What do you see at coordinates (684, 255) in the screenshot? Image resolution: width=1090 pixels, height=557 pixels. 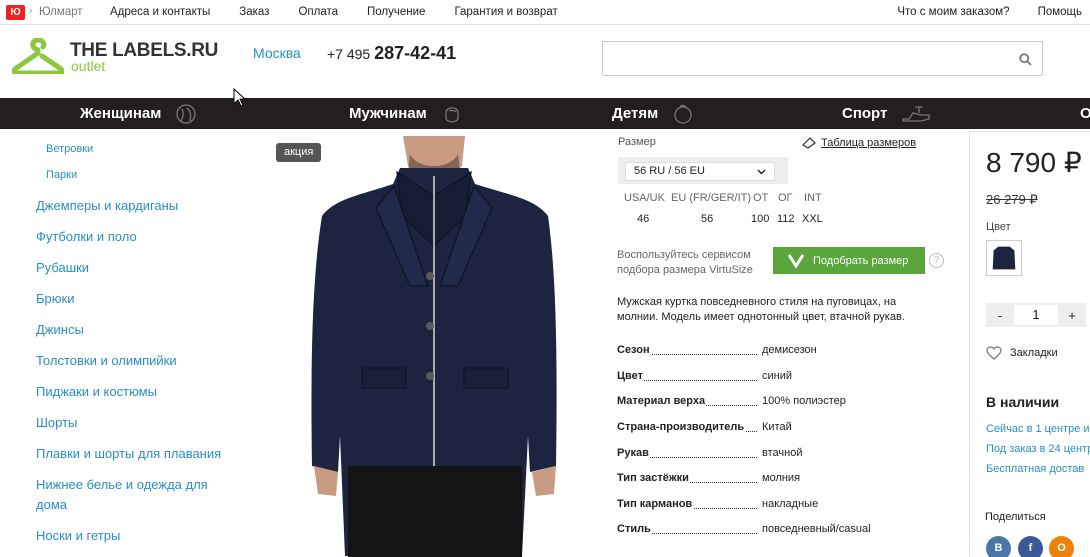 I see `virtusize-text-line1: Воспользуйтесь сервисом` at bounding box center [684, 255].